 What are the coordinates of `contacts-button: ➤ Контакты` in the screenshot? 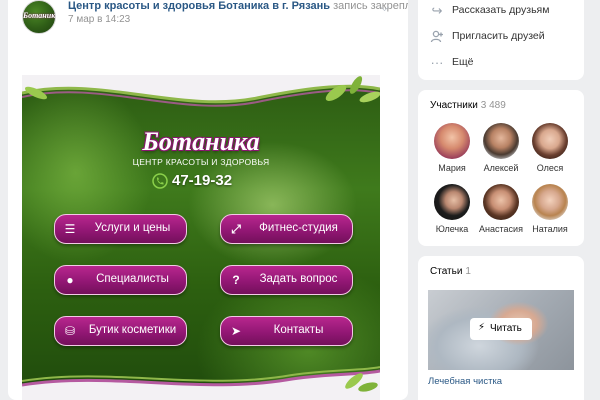 It's located at (286, 331).